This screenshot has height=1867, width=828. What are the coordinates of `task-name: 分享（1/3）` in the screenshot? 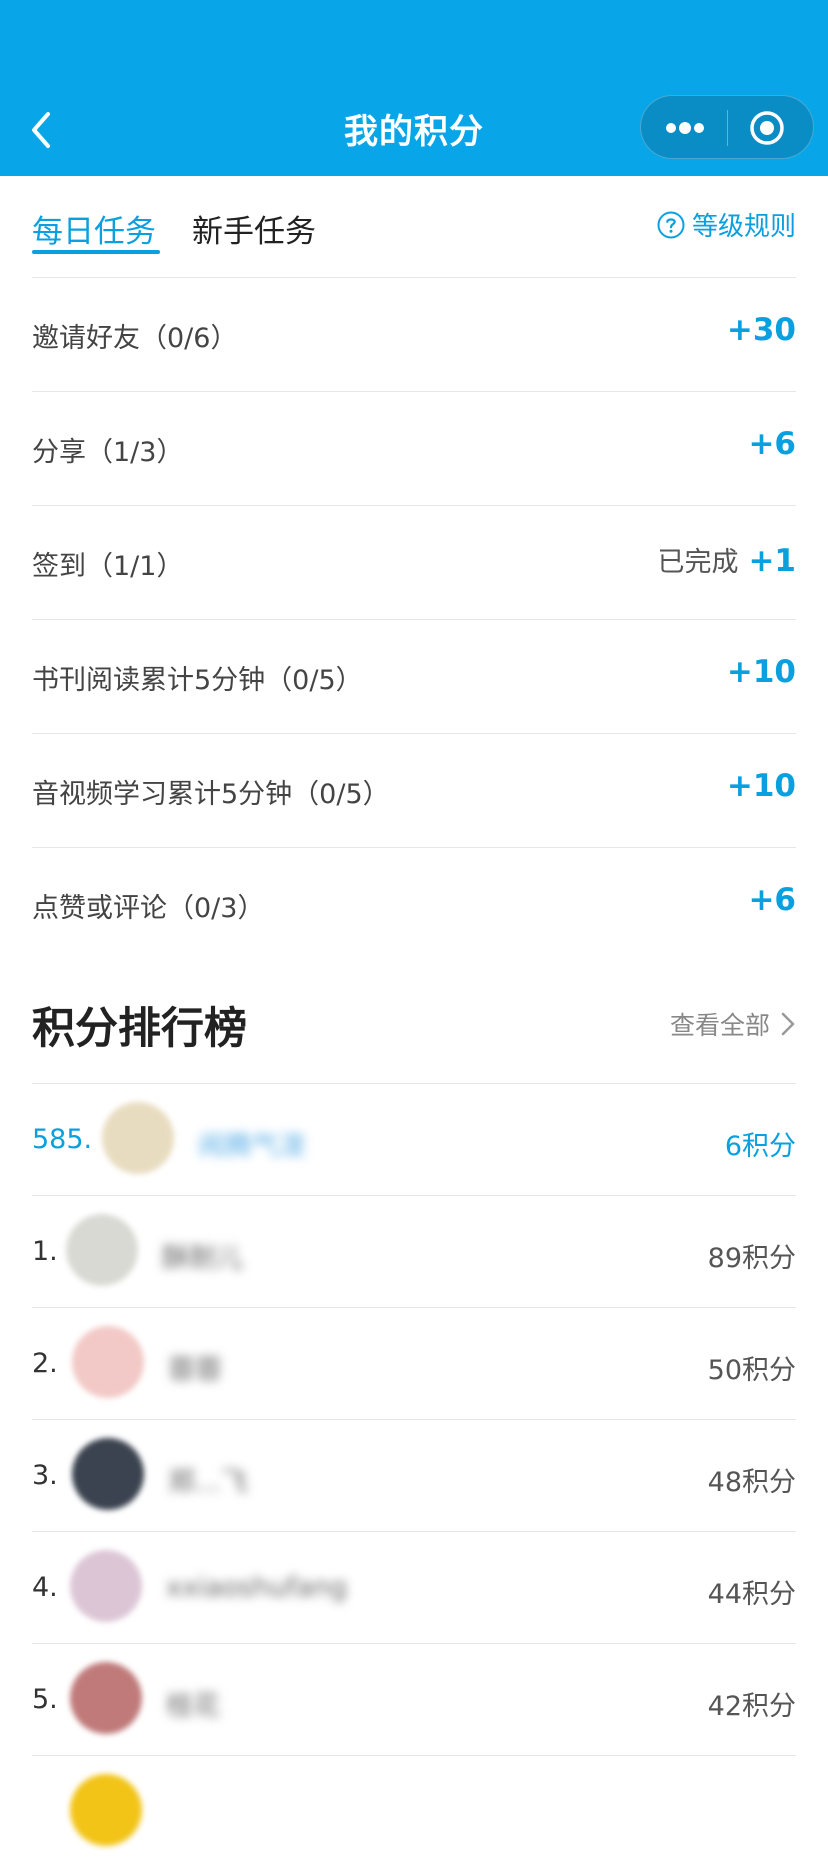 It's located at (108, 452).